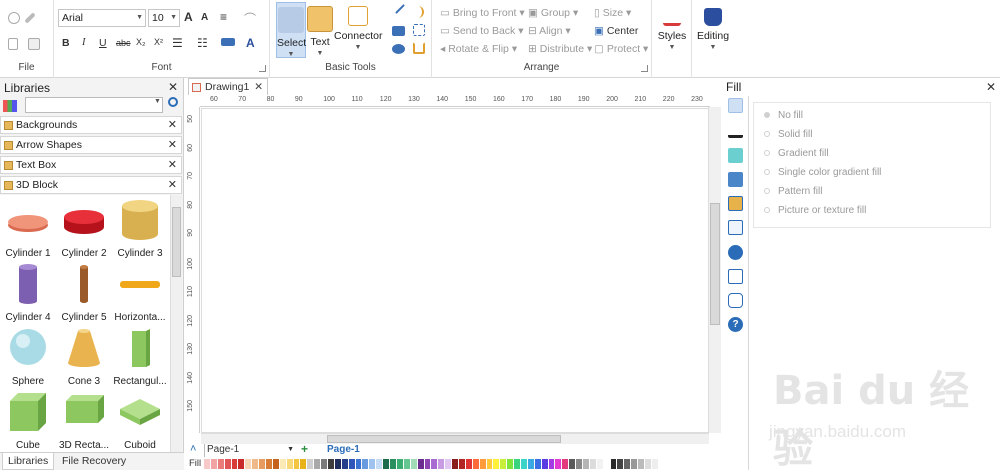 This screenshot has width=1000, height=470. I want to click on option-single-color-gradient-fill: Single color gradient fill, so click(822, 172).